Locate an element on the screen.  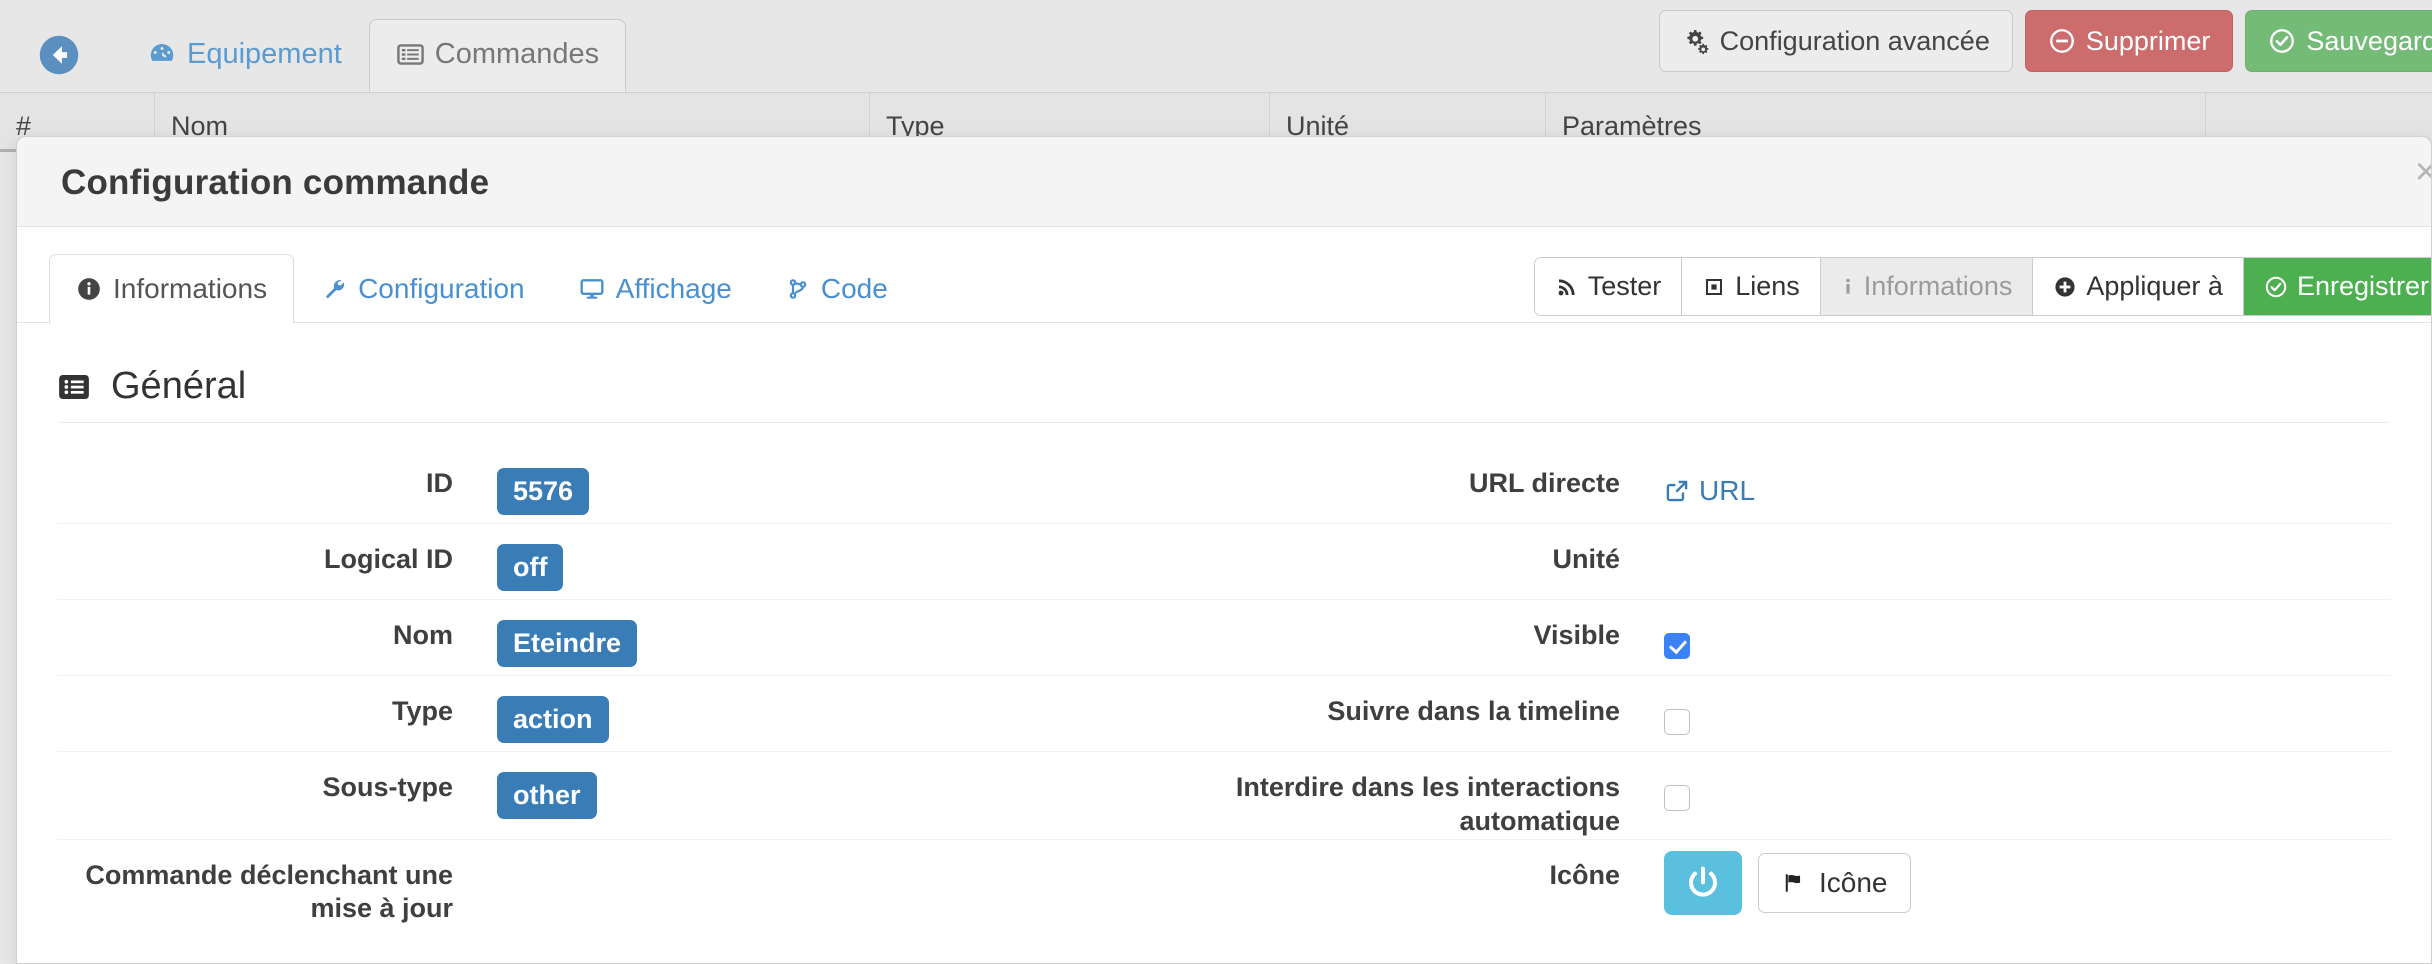
informations-button: Informations is located at coordinates (1927, 286).